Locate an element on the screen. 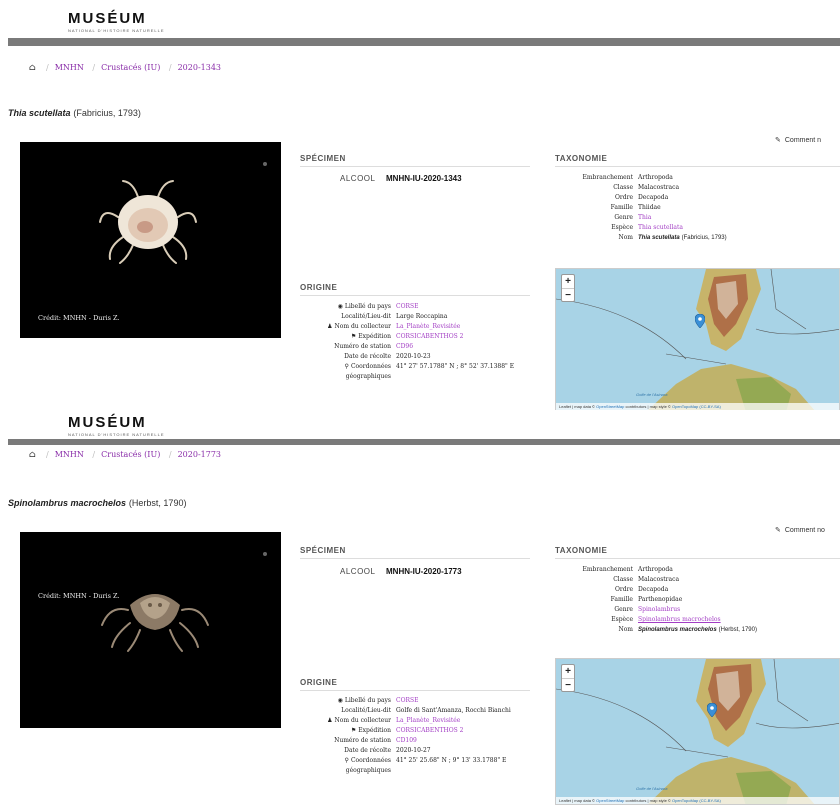 The height and width of the screenshot is (805, 840). origin-row-expedition: ⚑ Expédition CORSICABENTHOS 2 is located at coordinates (408, 337).